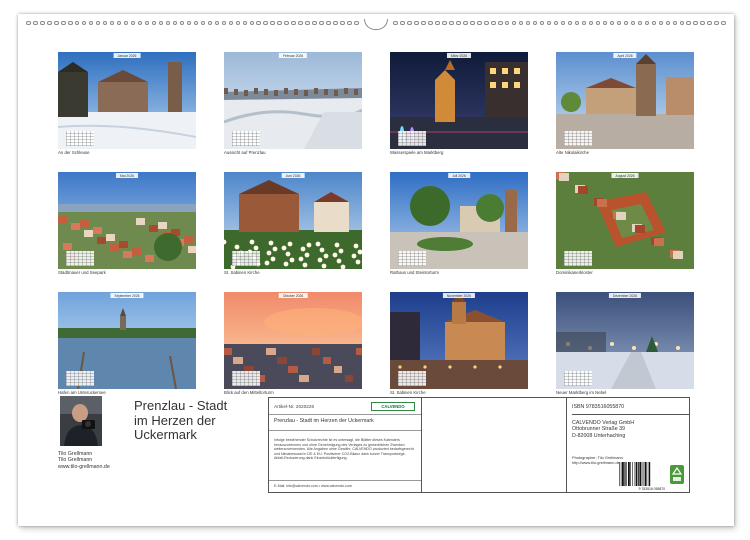 This screenshot has width=750, height=540. What do you see at coordinates (459, 343) in the screenshot?
I see `month-thumbnail: November 2026 St. Sabinen Kirche` at bounding box center [459, 343].